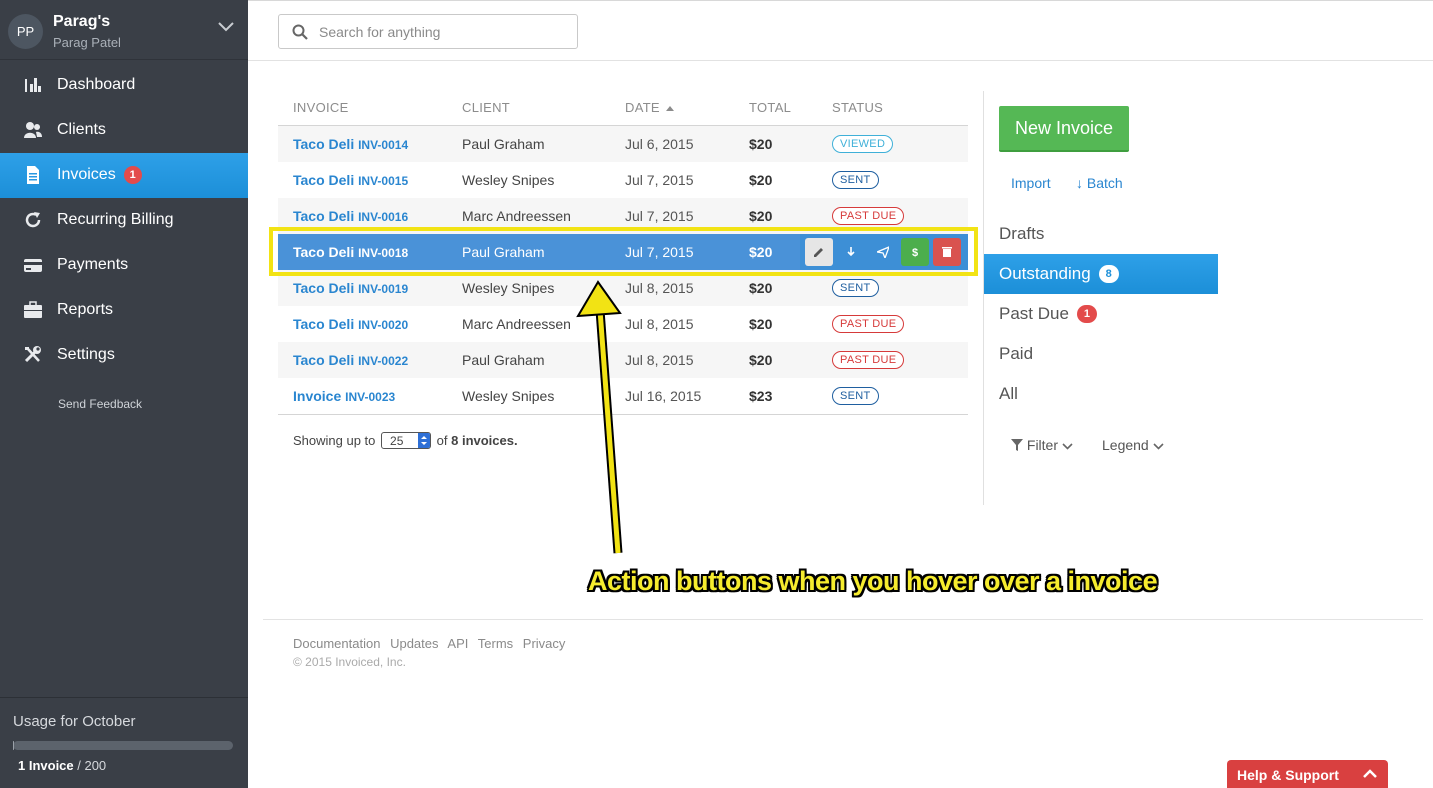 The width and height of the screenshot is (1433, 788). I want to click on invoice-link: Taco Deli INV-0022, so click(350, 360).